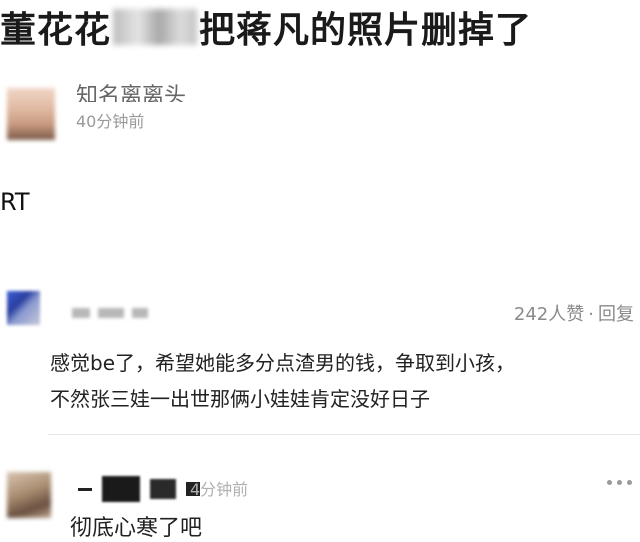 This screenshot has height=542, width=640. What do you see at coordinates (549, 314) in the screenshot?
I see `like-count: 242人赞` at bounding box center [549, 314].